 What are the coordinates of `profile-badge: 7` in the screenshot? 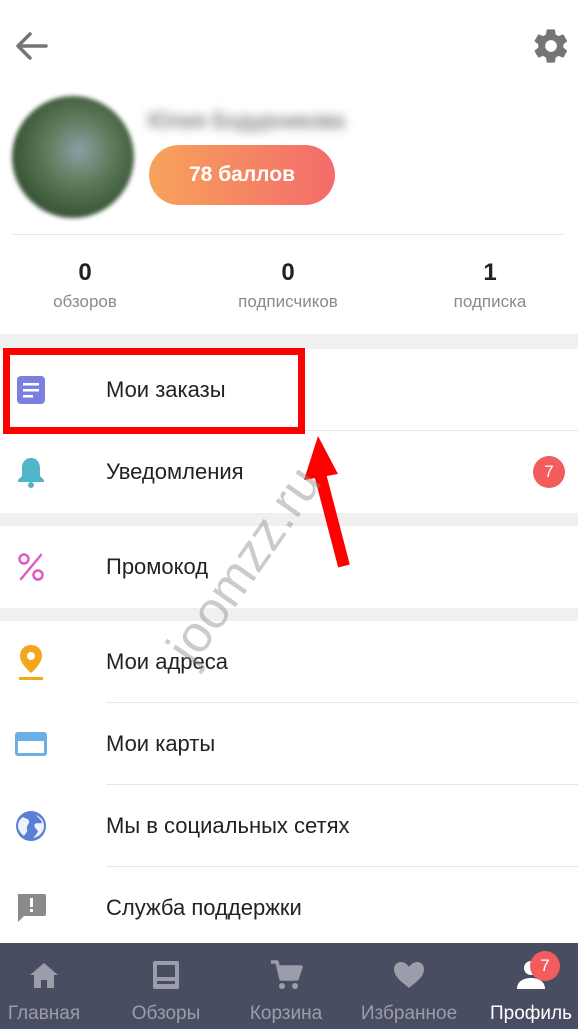 It's located at (545, 966).